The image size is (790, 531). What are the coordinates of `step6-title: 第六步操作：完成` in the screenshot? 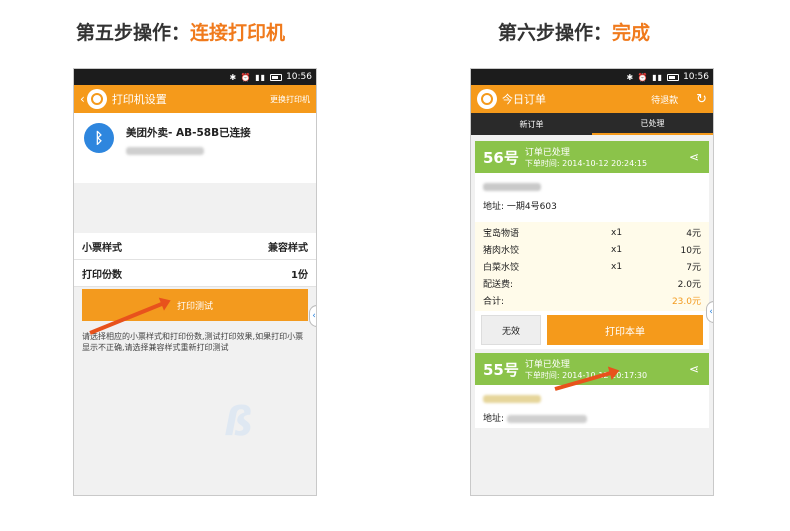 It's located at (574, 31).